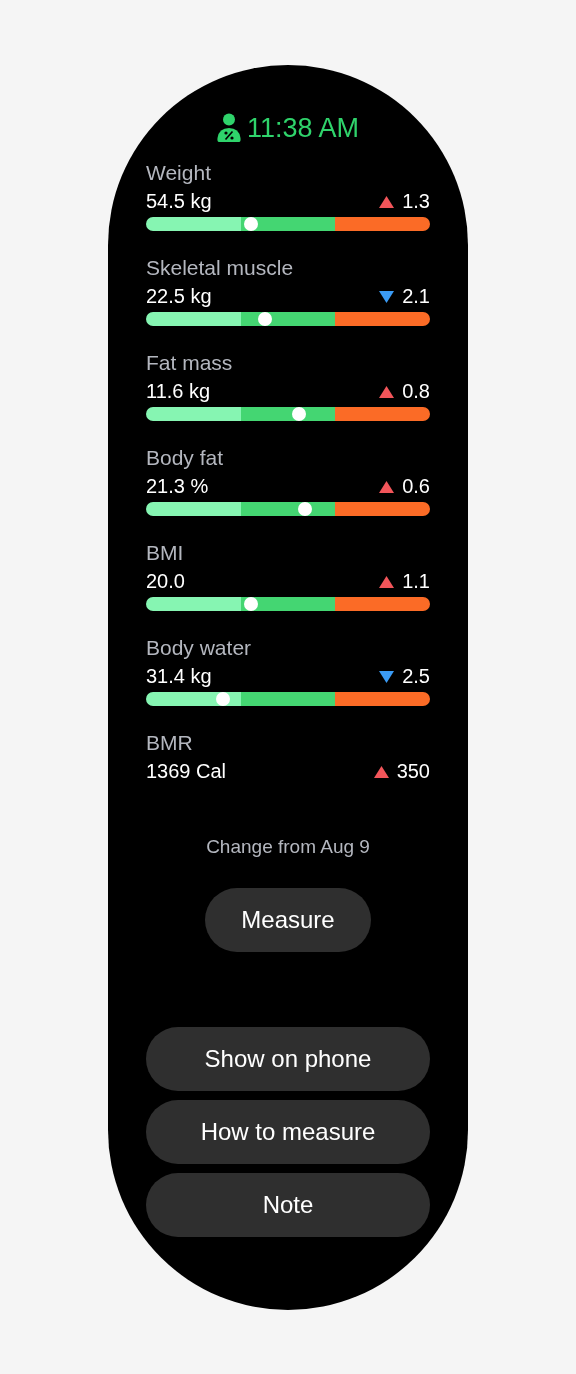 This screenshot has width=576, height=1374. Describe the element at coordinates (288, 1059) in the screenshot. I see `action-button: Show on phone` at that location.